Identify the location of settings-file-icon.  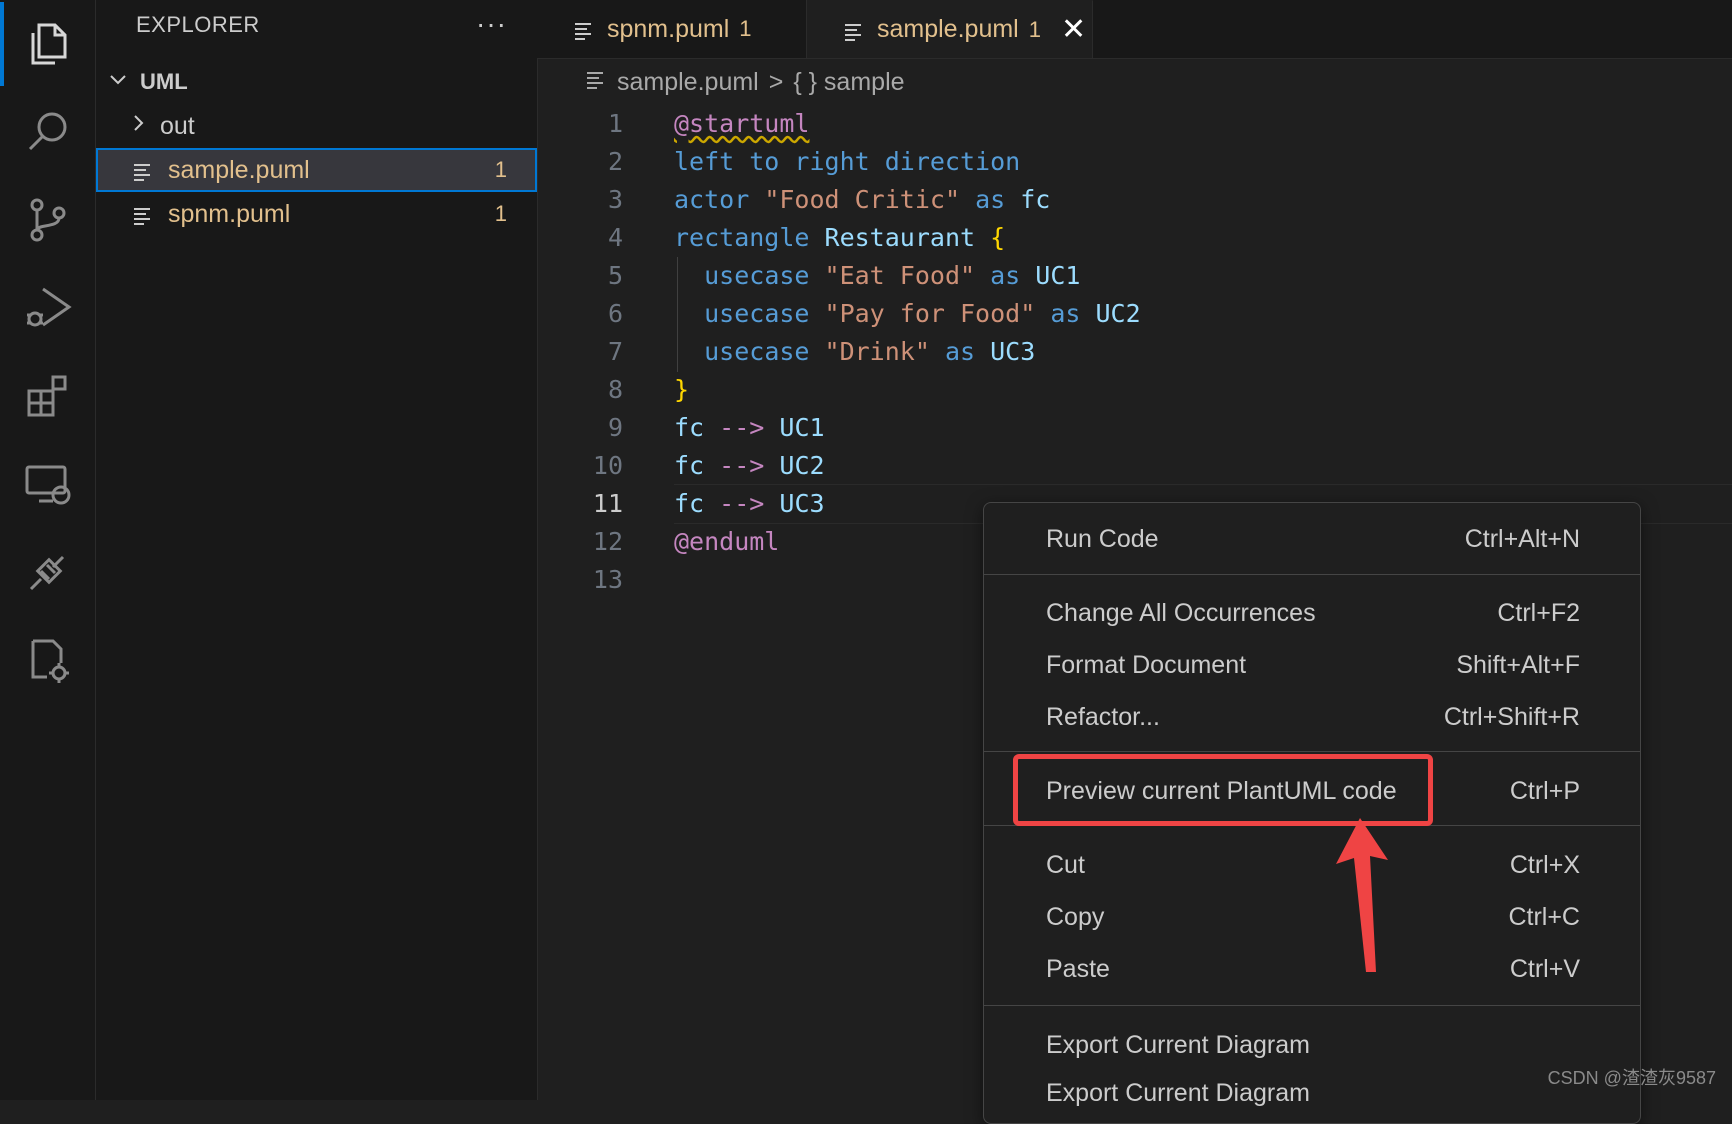
(47, 660).